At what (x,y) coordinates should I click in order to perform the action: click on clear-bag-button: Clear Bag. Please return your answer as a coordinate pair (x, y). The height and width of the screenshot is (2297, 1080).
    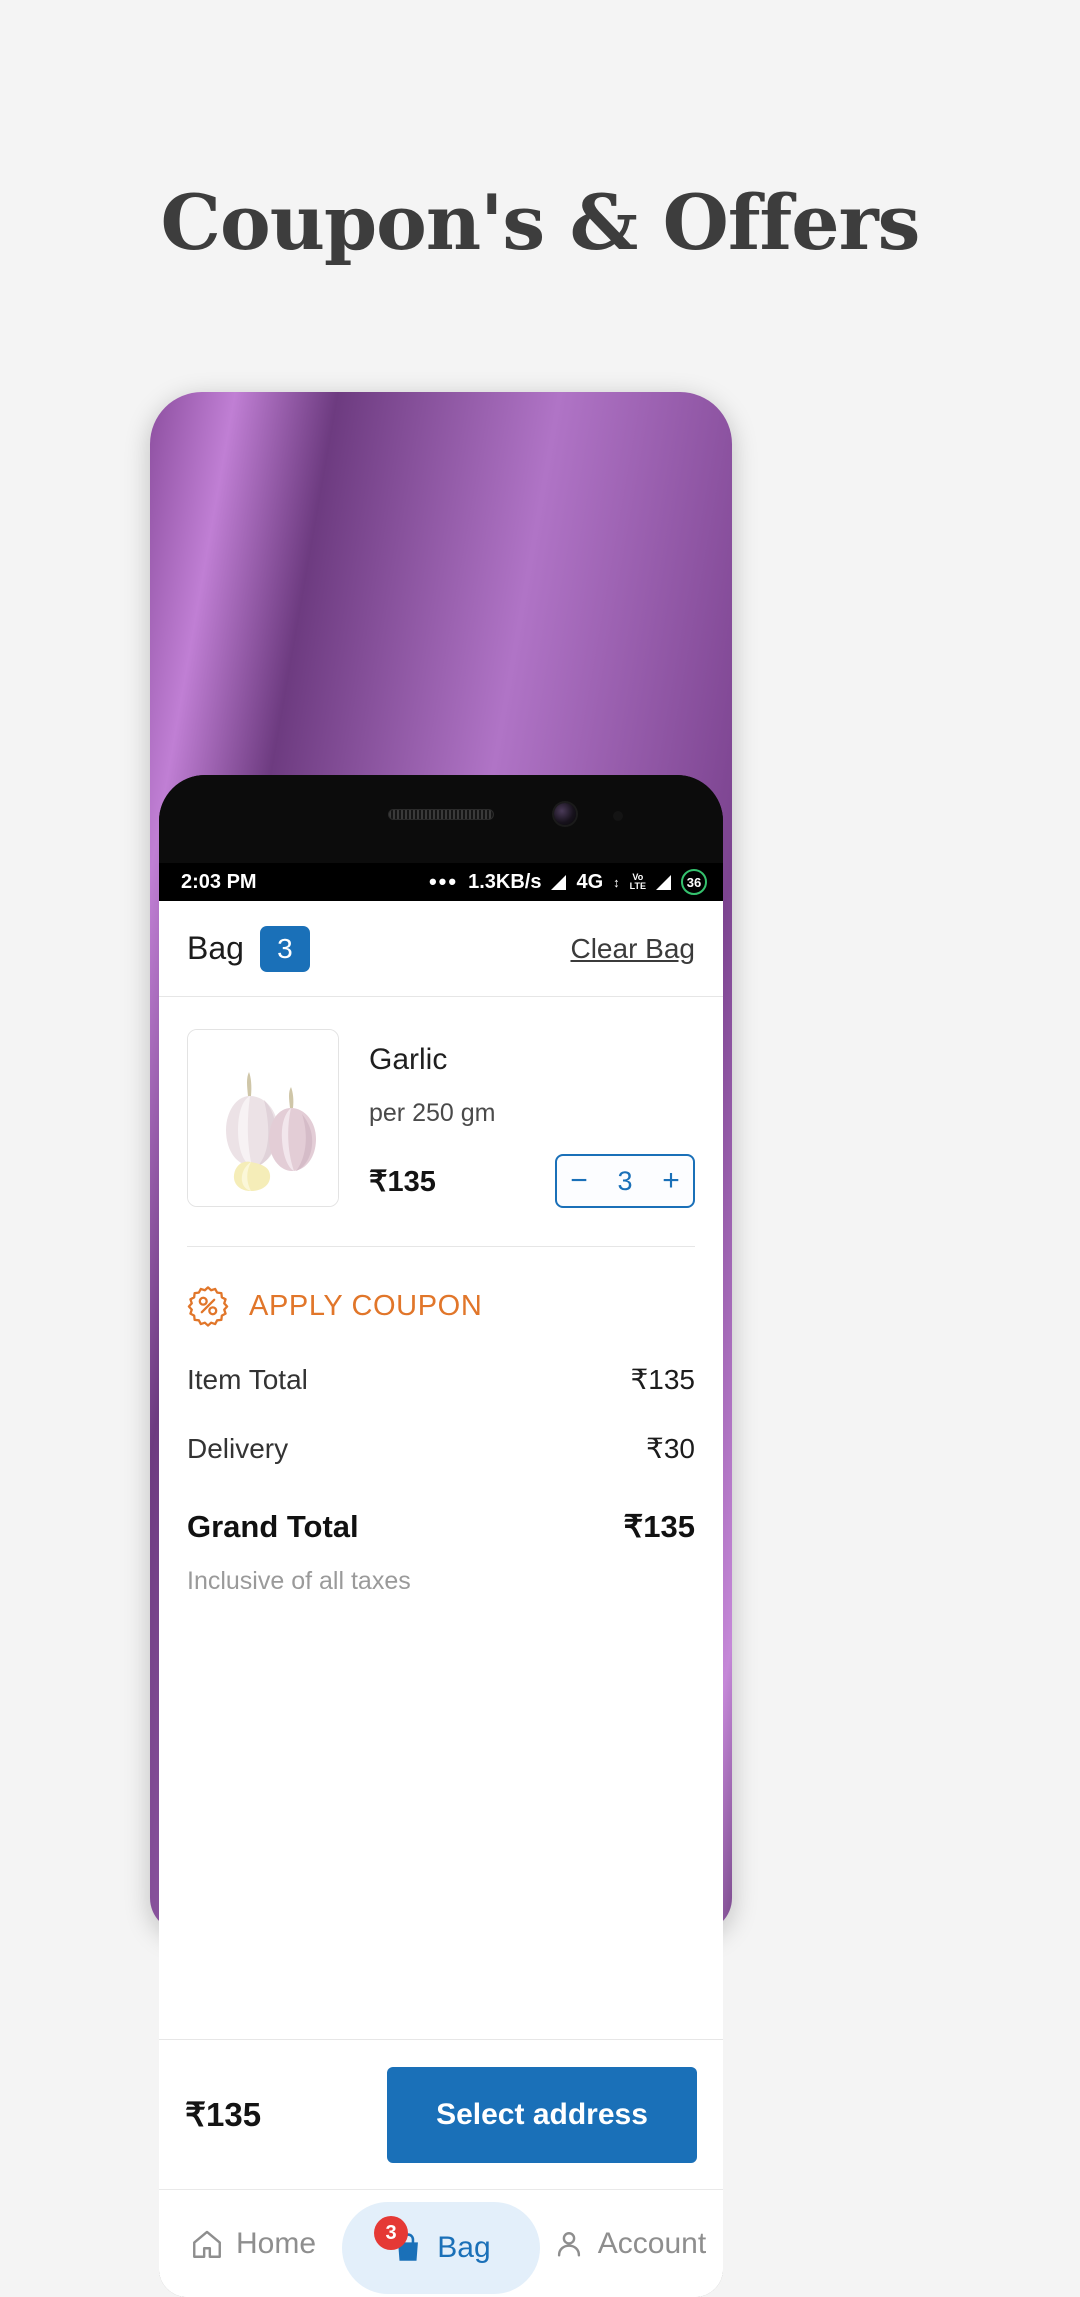
    Looking at the image, I should click on (632, 949).